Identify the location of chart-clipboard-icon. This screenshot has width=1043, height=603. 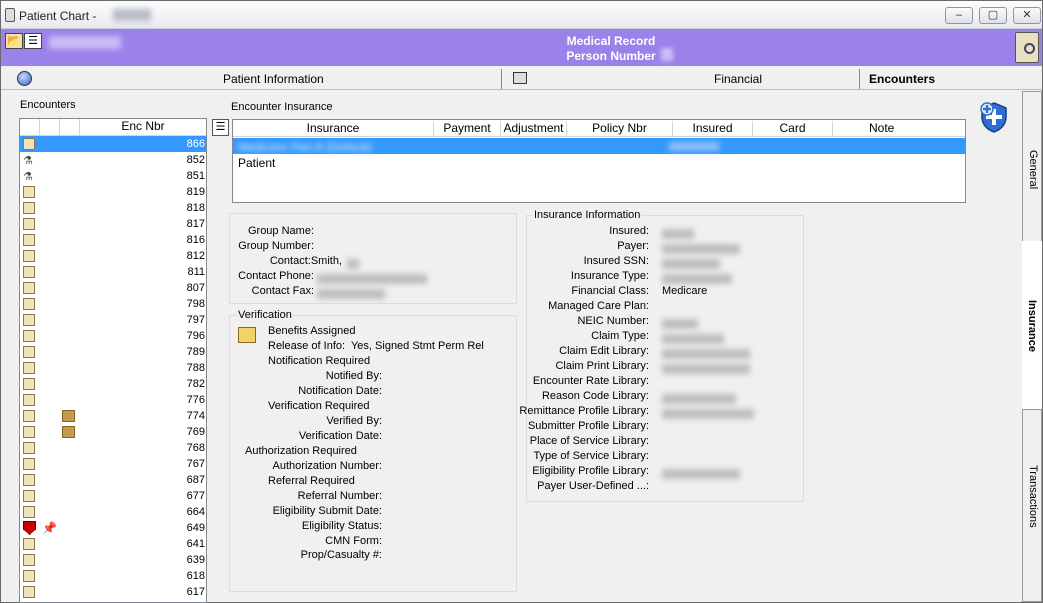
(1027, 47).